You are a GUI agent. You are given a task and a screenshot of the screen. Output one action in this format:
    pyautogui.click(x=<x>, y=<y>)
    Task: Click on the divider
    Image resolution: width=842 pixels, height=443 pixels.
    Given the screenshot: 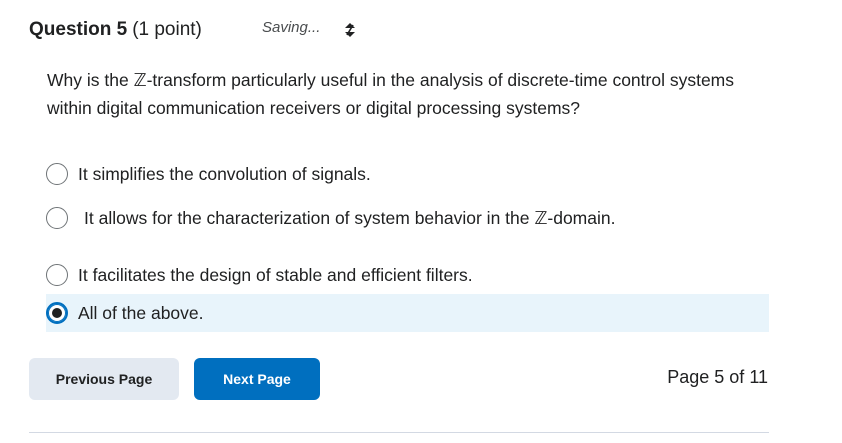 What is the action you would take?
    pyautogui.click(x=399, y=432)
    